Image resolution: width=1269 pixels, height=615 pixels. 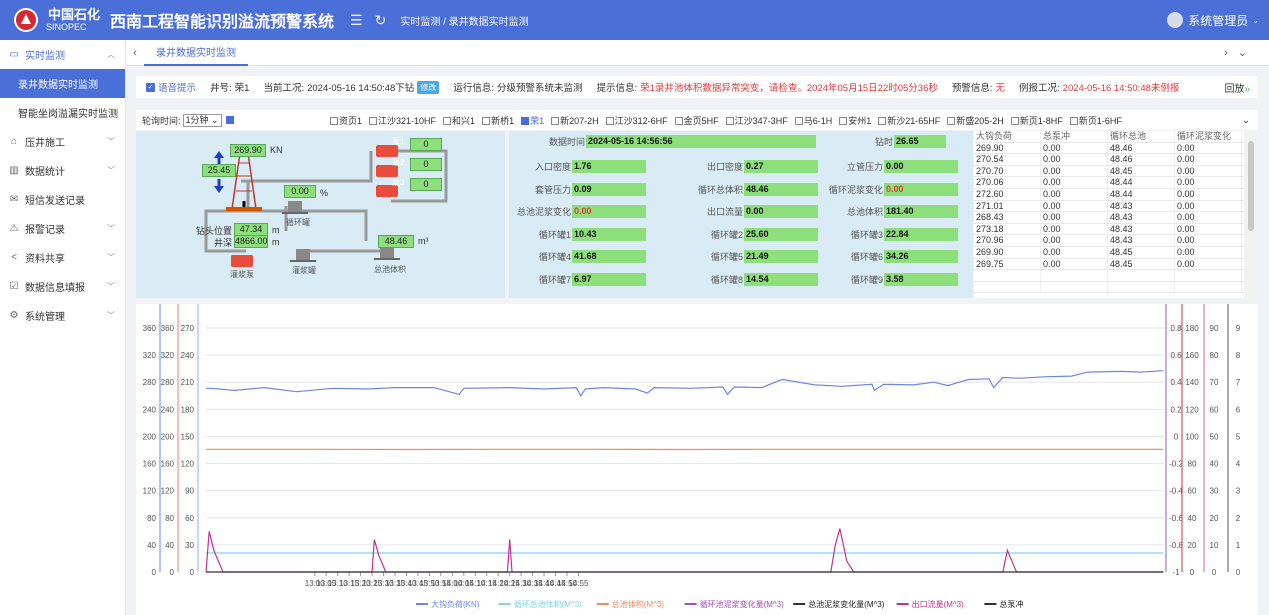 What do you see at coordinates (975, 120) in the screenshot?
I see `well-option: 新盛205-2H` at bounding box center [975, 120].